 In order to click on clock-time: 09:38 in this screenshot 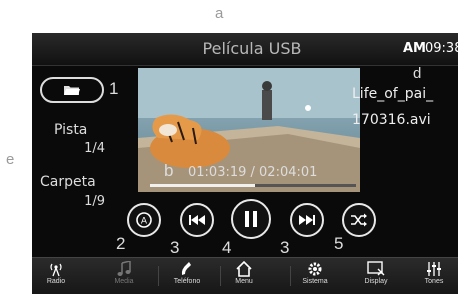, I will do `click(441, 48)`.